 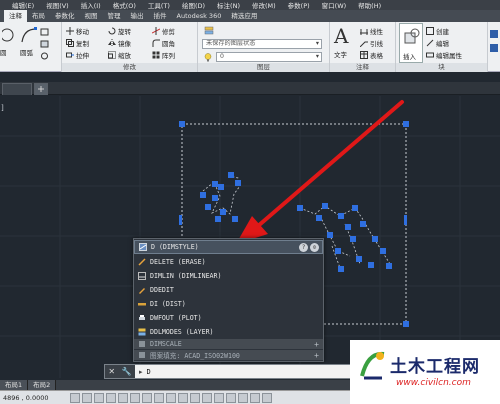 What do you see at coordinates (15, 16) in the screenshot?
I see `tab-annotate: 注释` at bounding box center [15, 16].